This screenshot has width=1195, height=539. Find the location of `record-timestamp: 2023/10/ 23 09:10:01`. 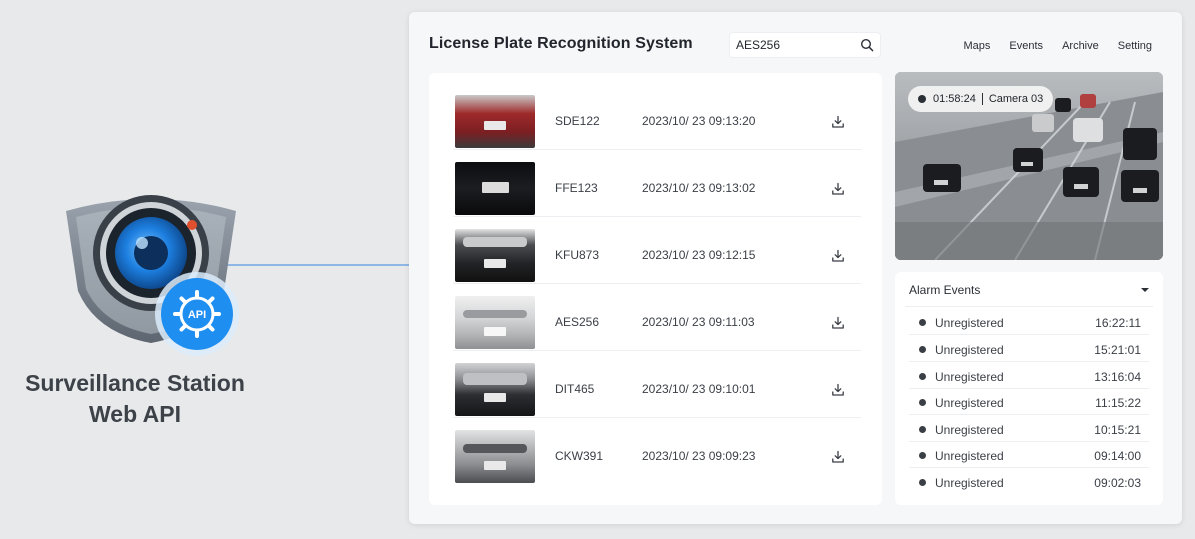

record-timestamp: 2023/10/ 23 09:10:01 is located at coordinates (699, 389).